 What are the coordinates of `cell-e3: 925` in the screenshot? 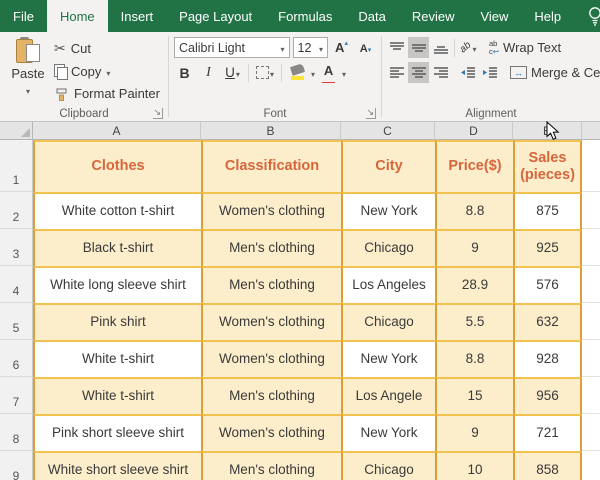 It's located at (547, 247).